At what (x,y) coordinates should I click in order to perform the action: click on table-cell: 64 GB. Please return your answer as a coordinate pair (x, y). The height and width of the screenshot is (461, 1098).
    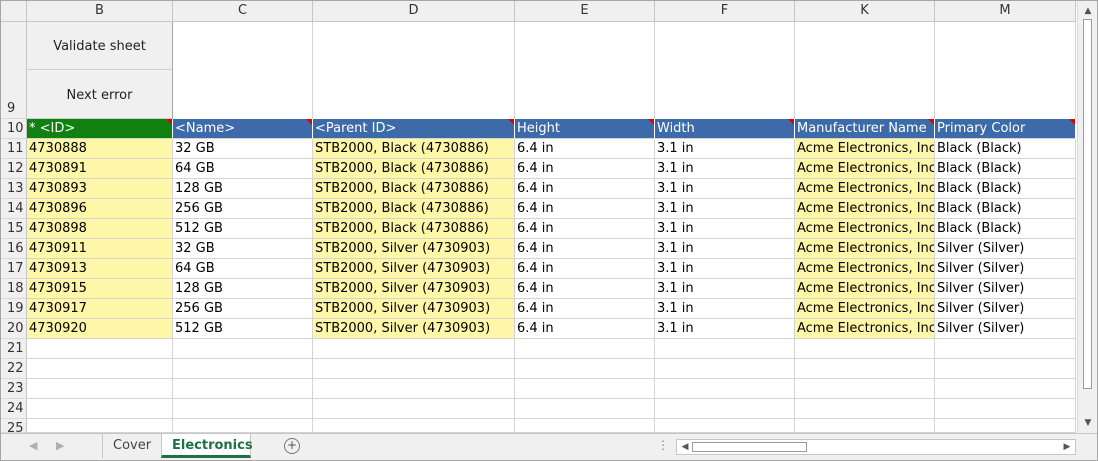
    Looking at the image, I should click on (243, 269).